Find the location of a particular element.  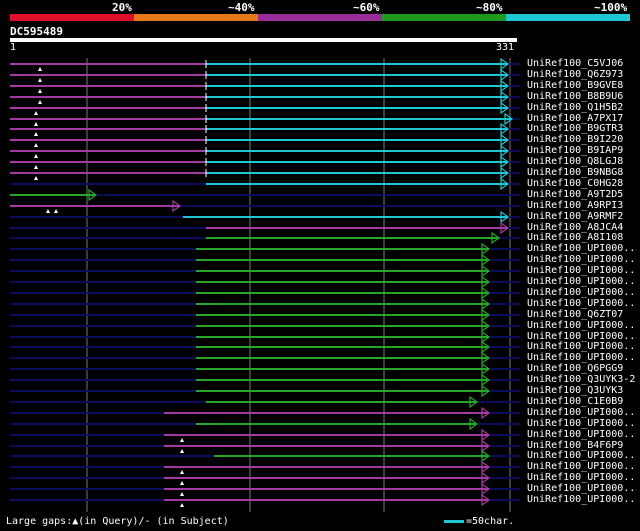

hit-label-3: UniRef100_B8B9U6 is located at coordinates (575, 96).